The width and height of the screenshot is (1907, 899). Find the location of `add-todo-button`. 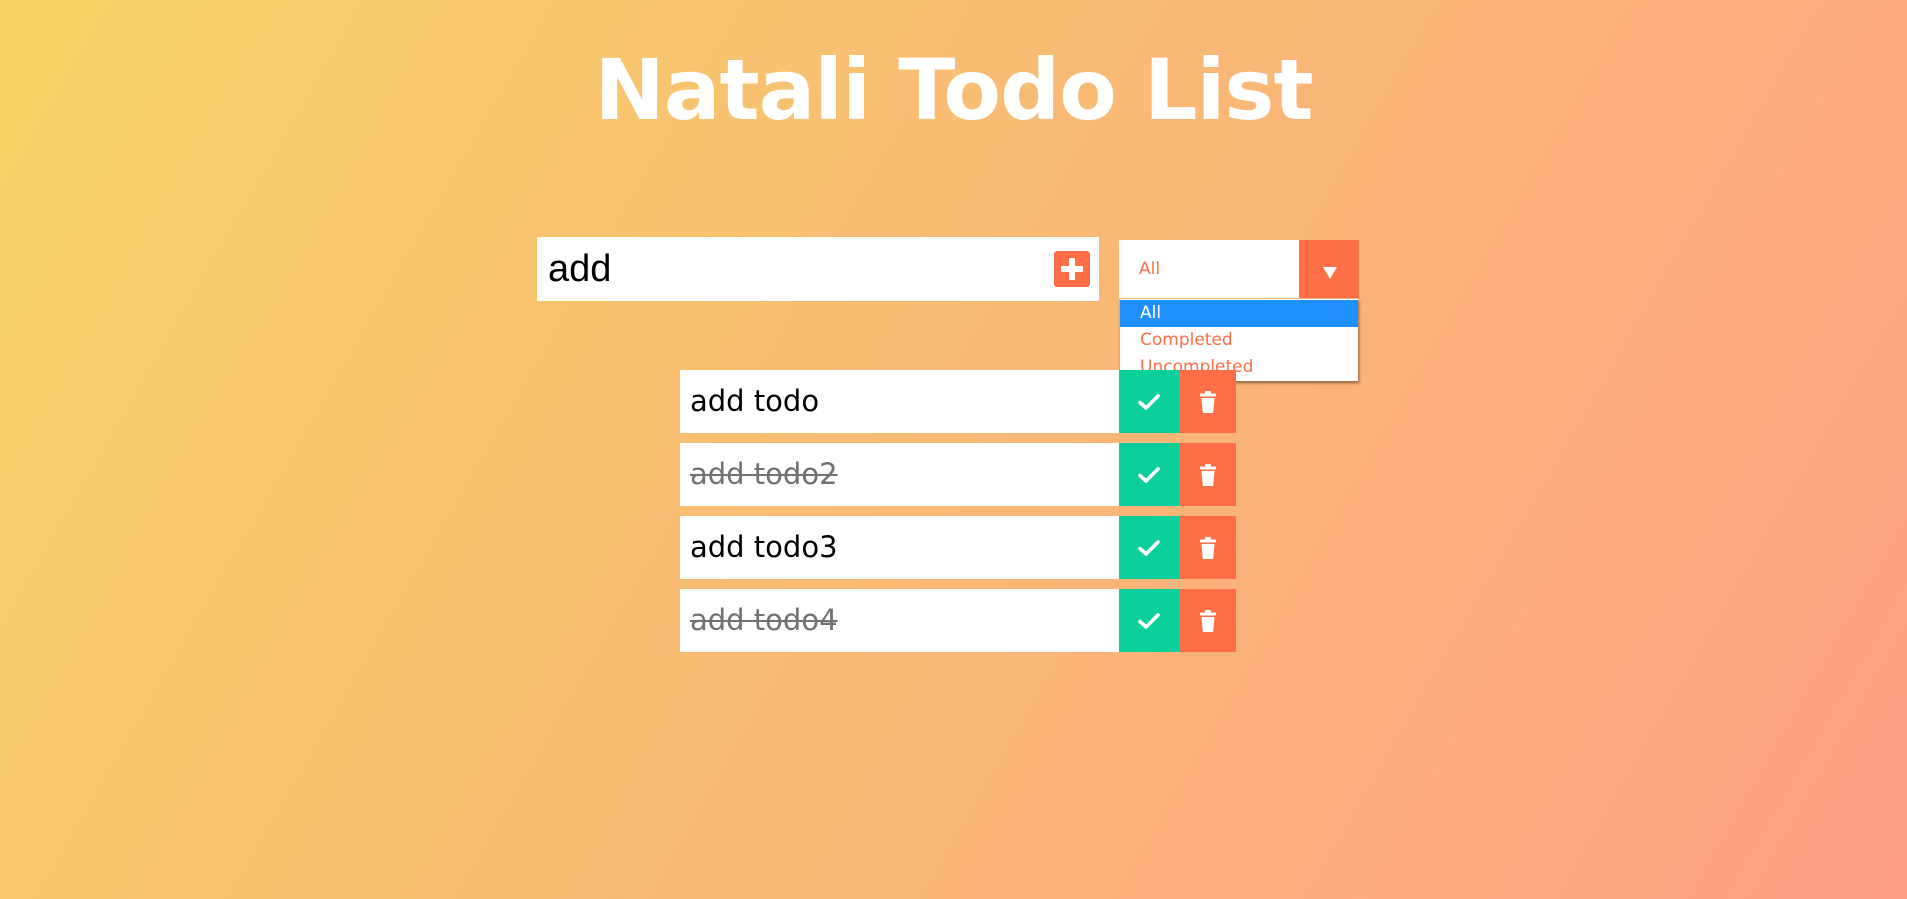

add-todo-button is located at coordinates (1072, 269).